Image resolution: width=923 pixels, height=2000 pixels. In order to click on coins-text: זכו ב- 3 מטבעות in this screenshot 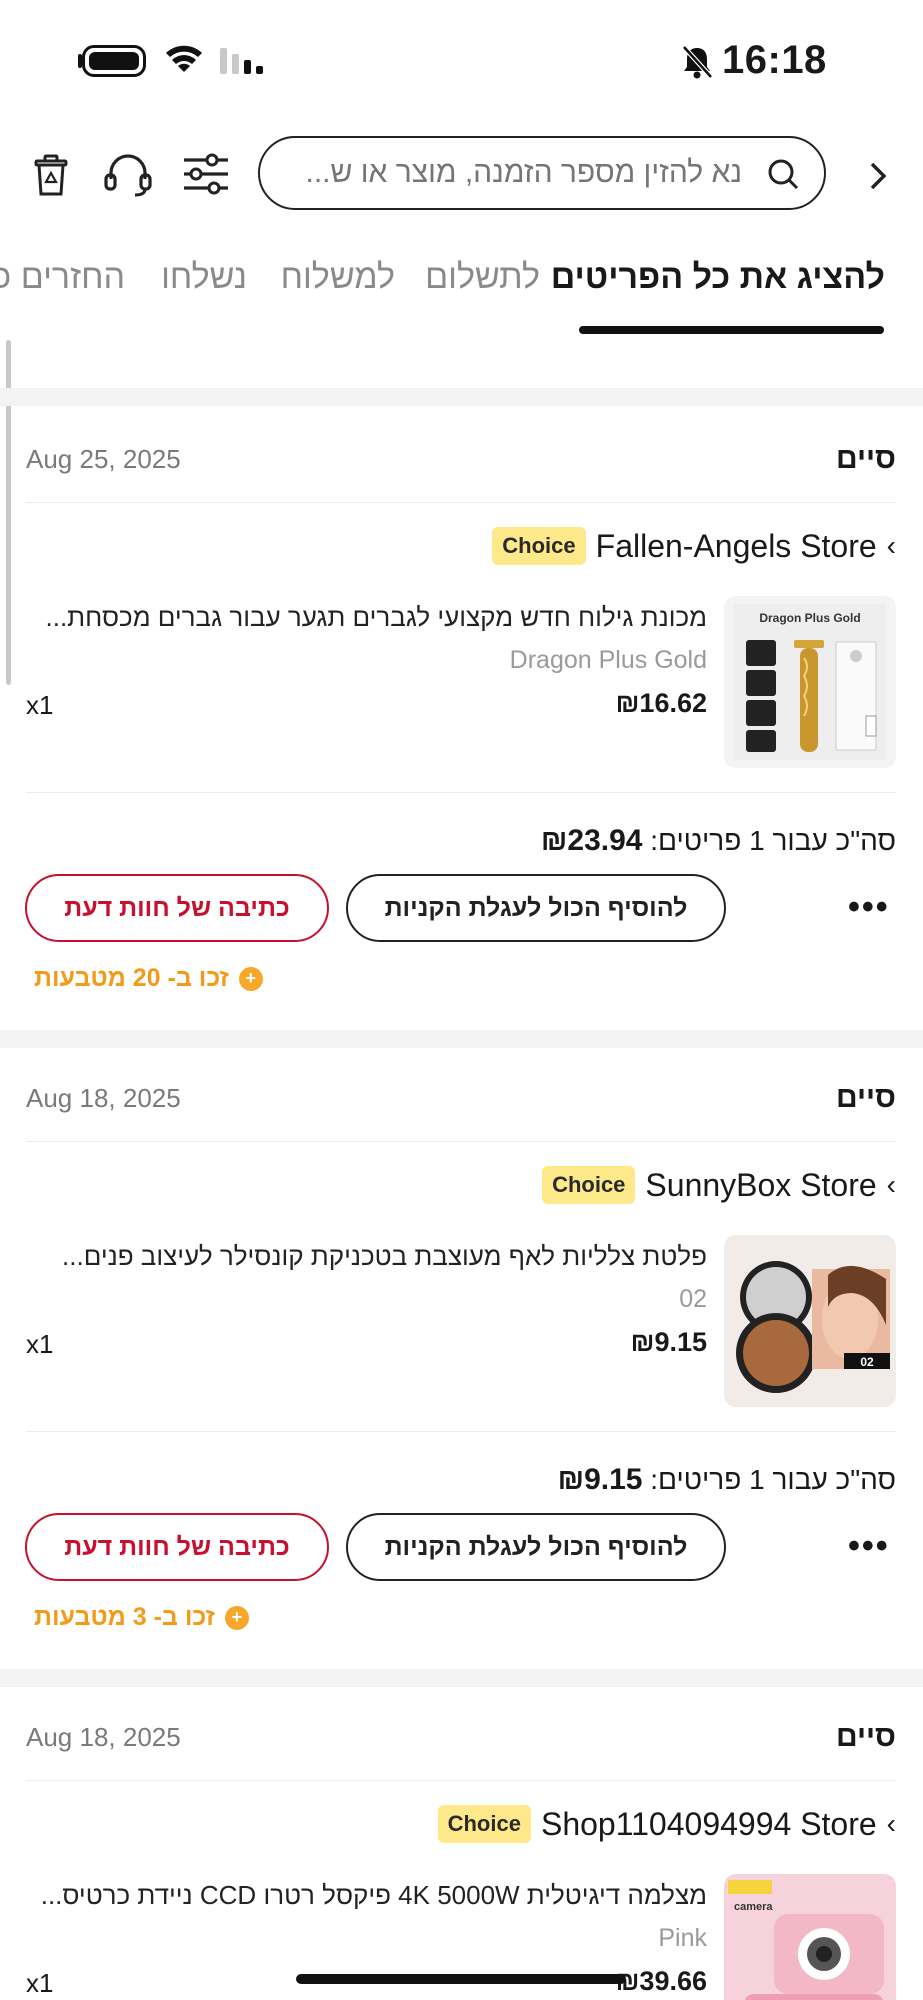, I will do `click(124, 1617)`.